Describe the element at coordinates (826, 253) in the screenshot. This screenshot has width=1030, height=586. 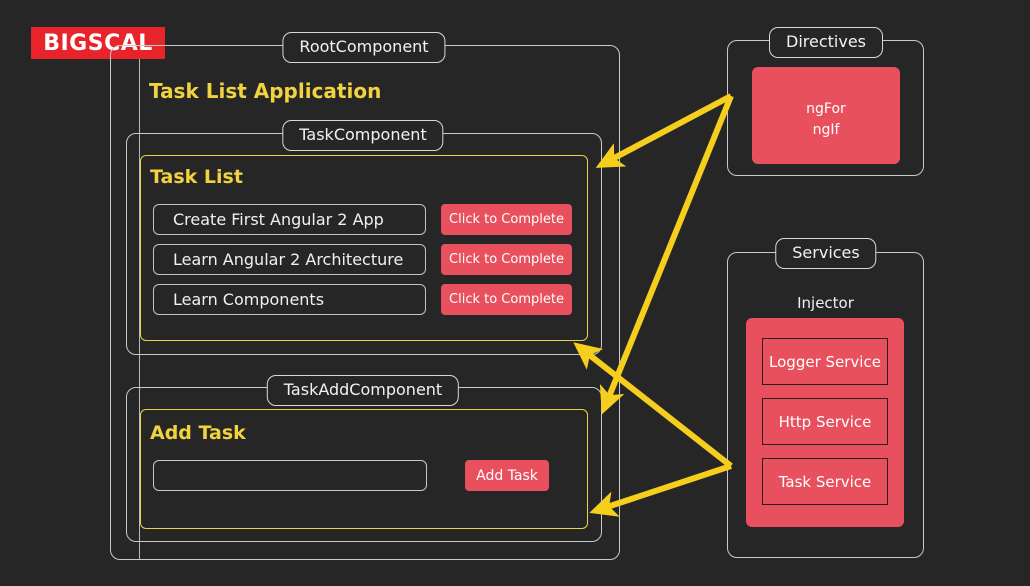
I see `services-label: Services` at that location.